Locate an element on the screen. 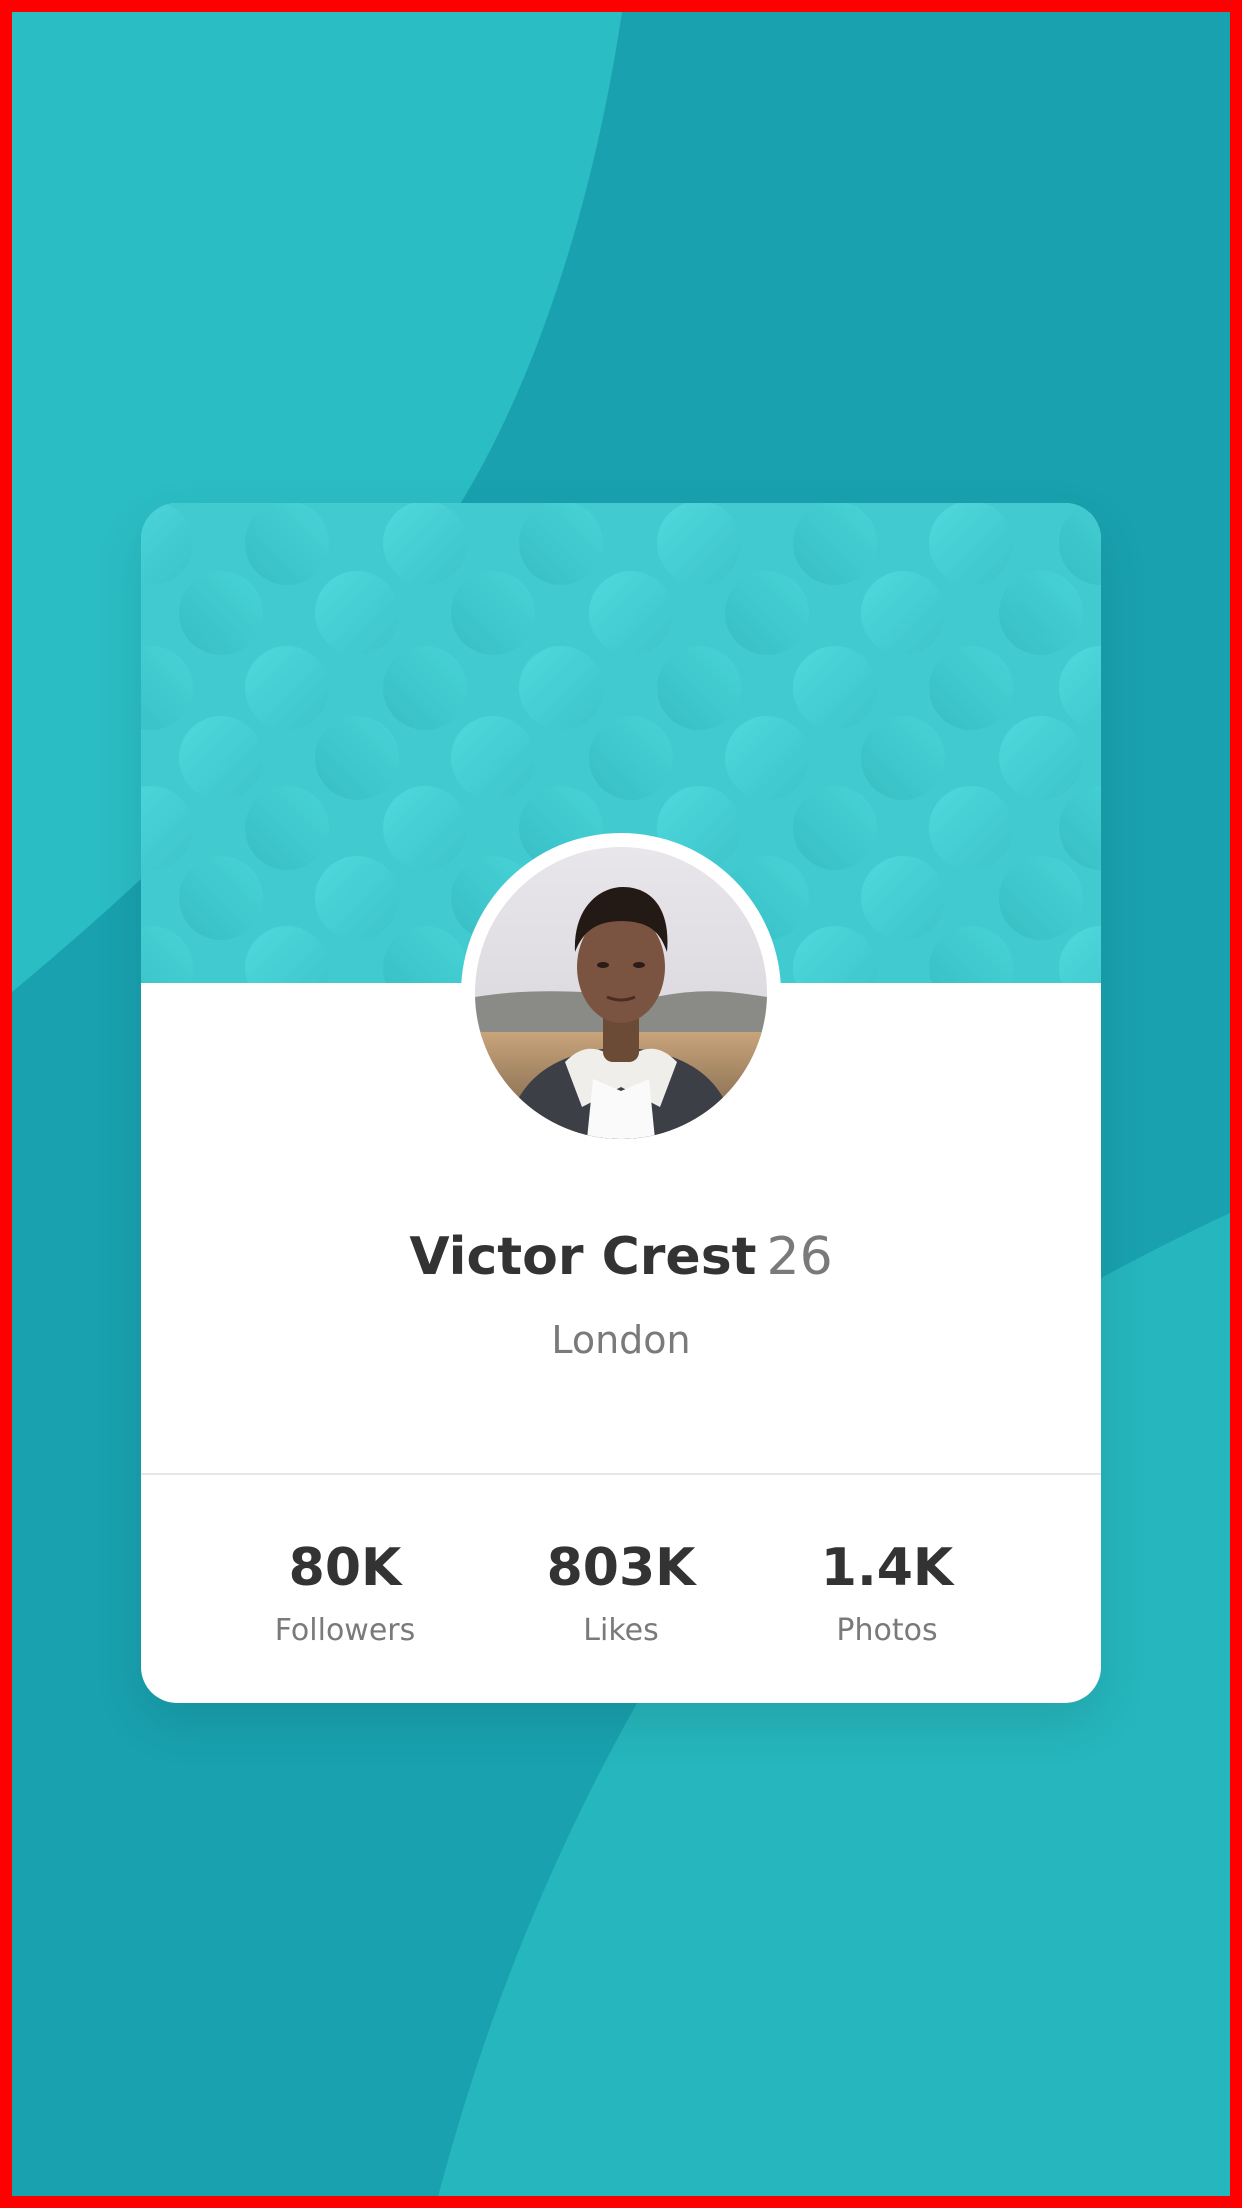 This screenshot has height=2208, width=1242. name-row: Victor Crest 26 is located at coordinates (621, 1257).